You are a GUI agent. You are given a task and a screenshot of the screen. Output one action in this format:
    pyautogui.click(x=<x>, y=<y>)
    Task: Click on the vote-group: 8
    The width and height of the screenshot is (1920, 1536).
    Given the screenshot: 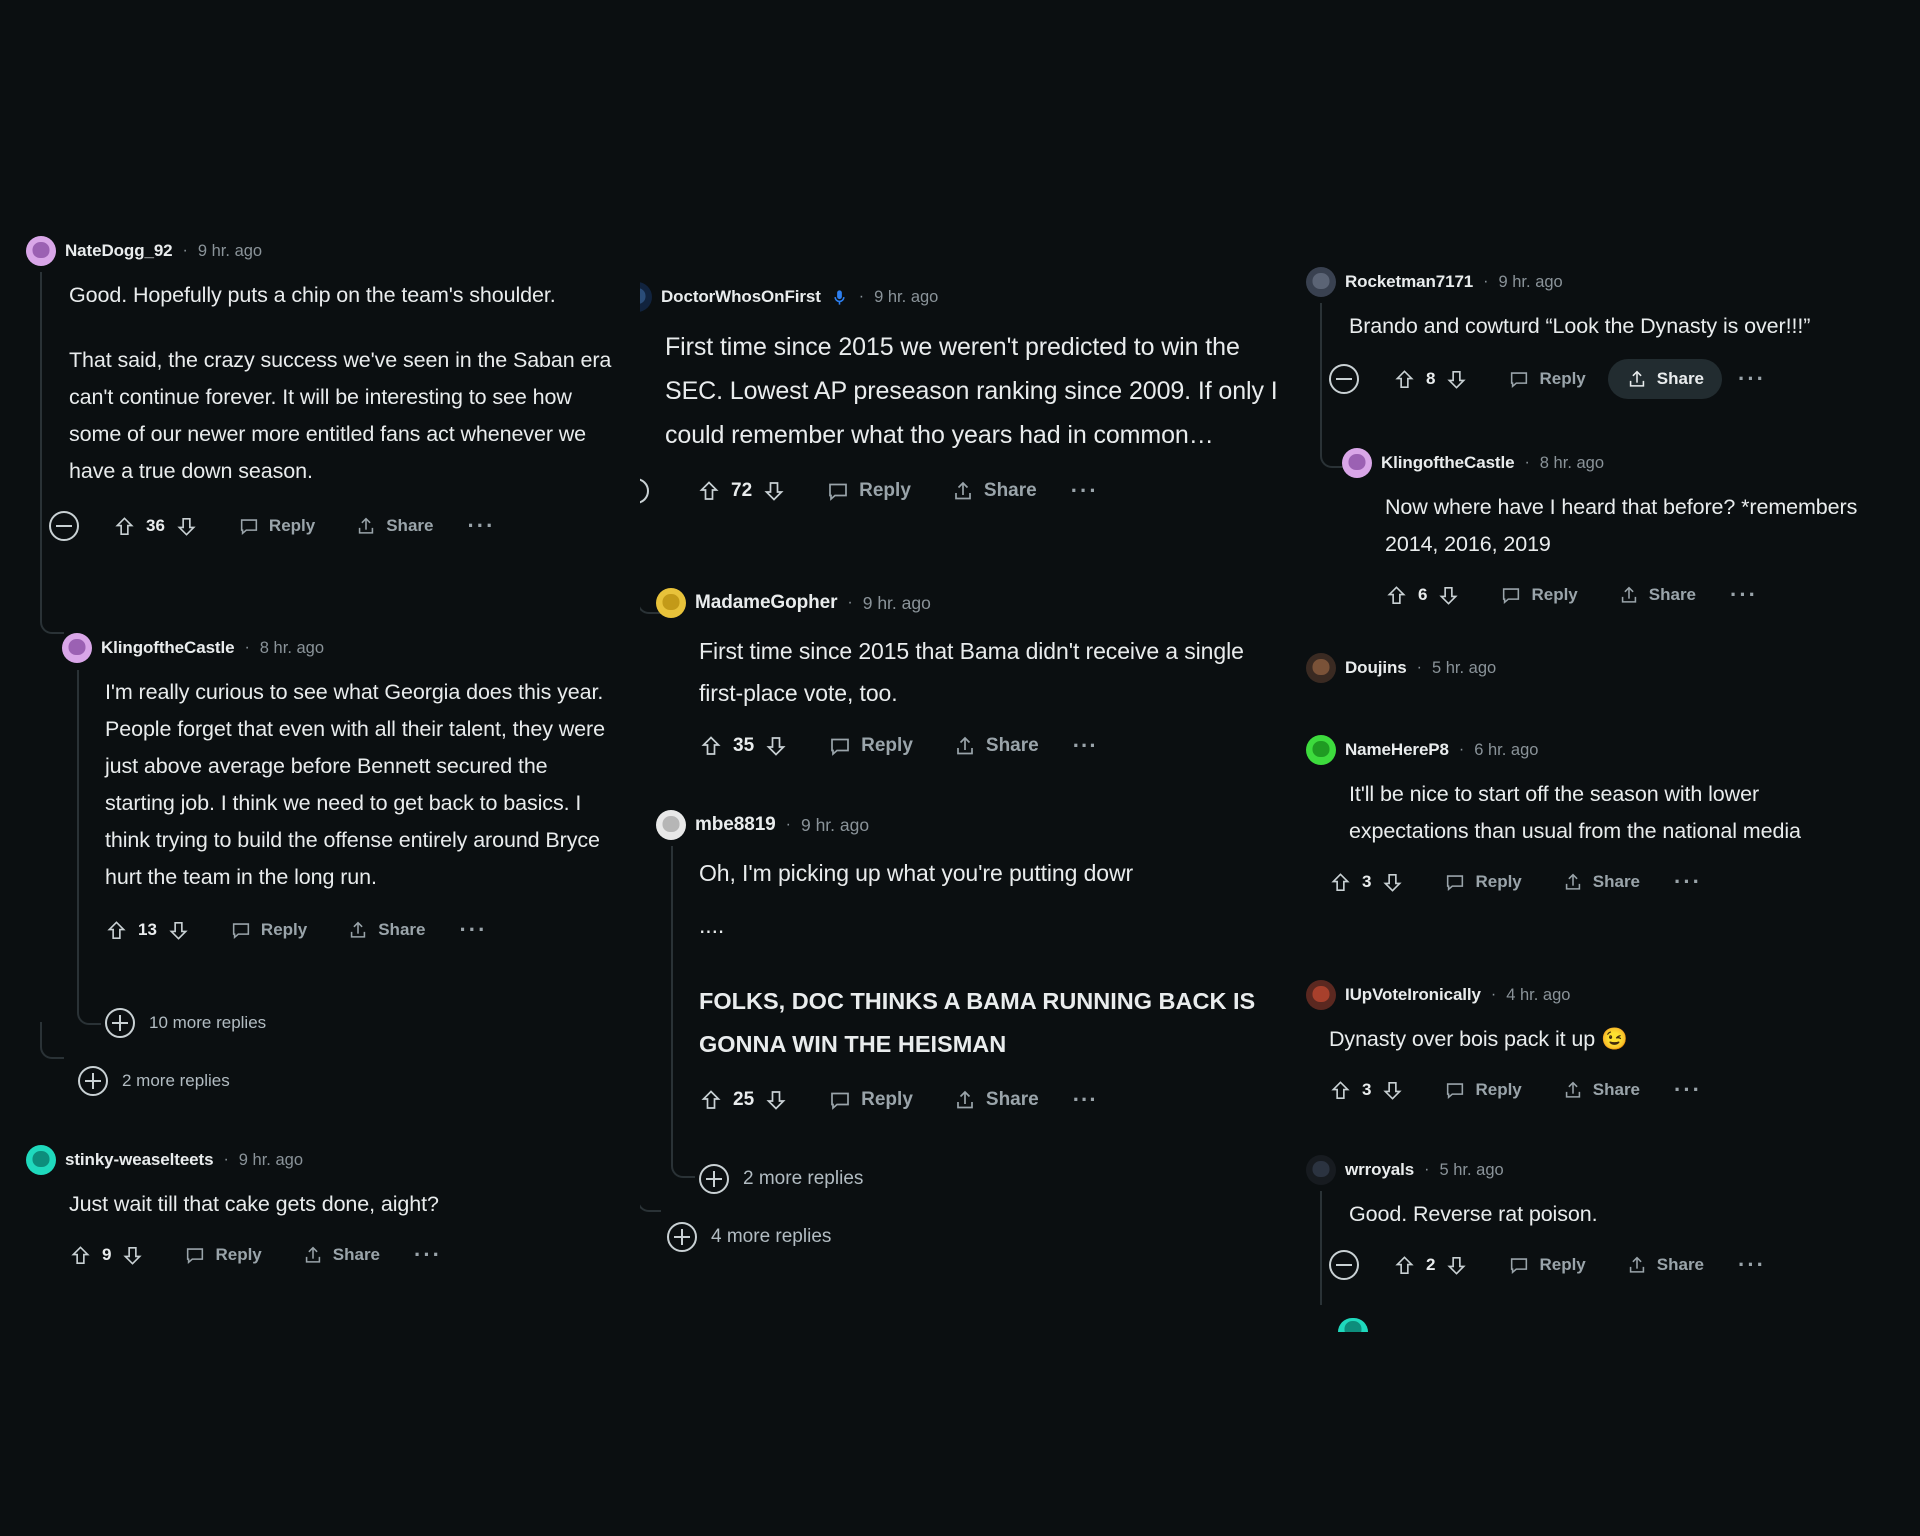 What is the action you would take?
    pyautogui.click(x=1430, y=379)
    